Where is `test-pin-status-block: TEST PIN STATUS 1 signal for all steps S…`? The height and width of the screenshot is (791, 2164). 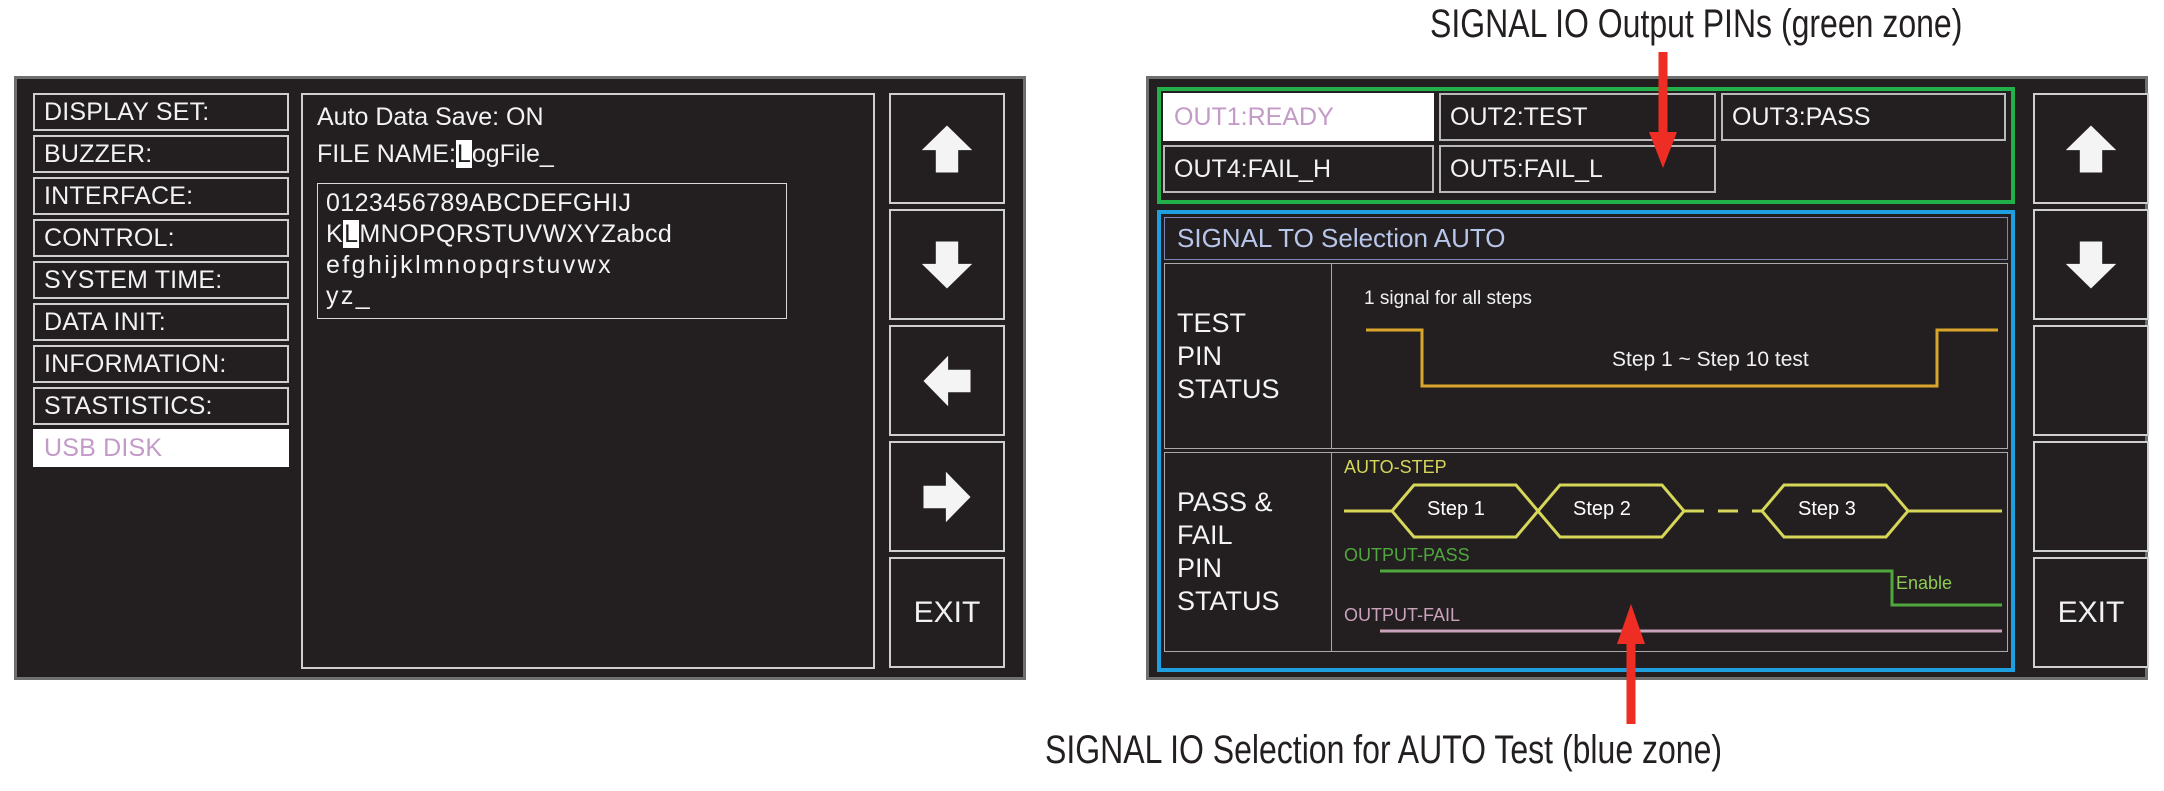 test-pin-status-block: TEST PIN STATUS 1 signal for all steps S… is located at coordinates (1586, 356).